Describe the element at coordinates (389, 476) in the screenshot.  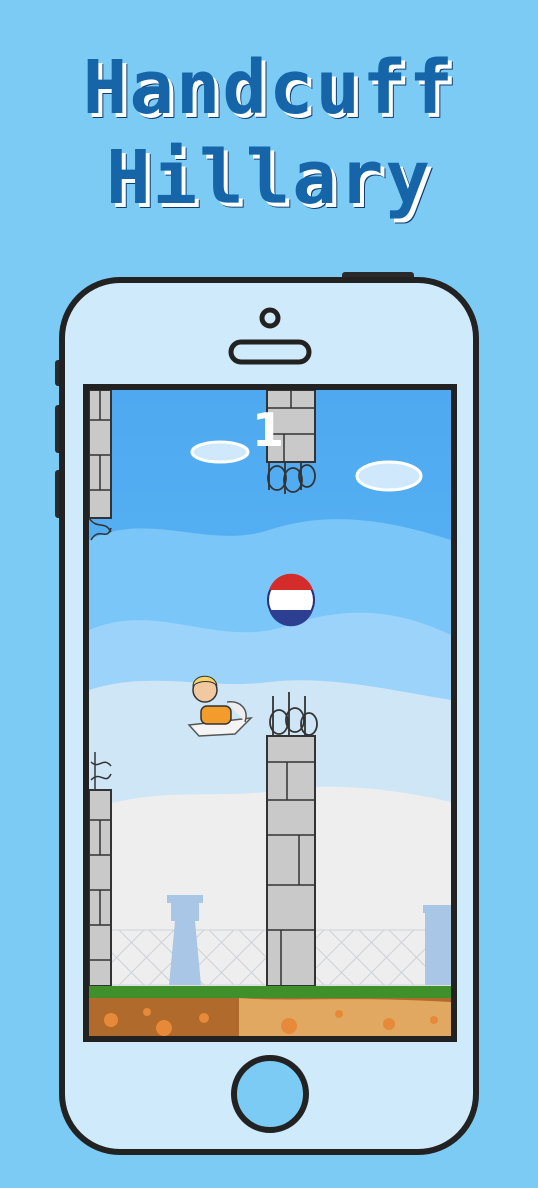
I see `cloud-right` at that location.